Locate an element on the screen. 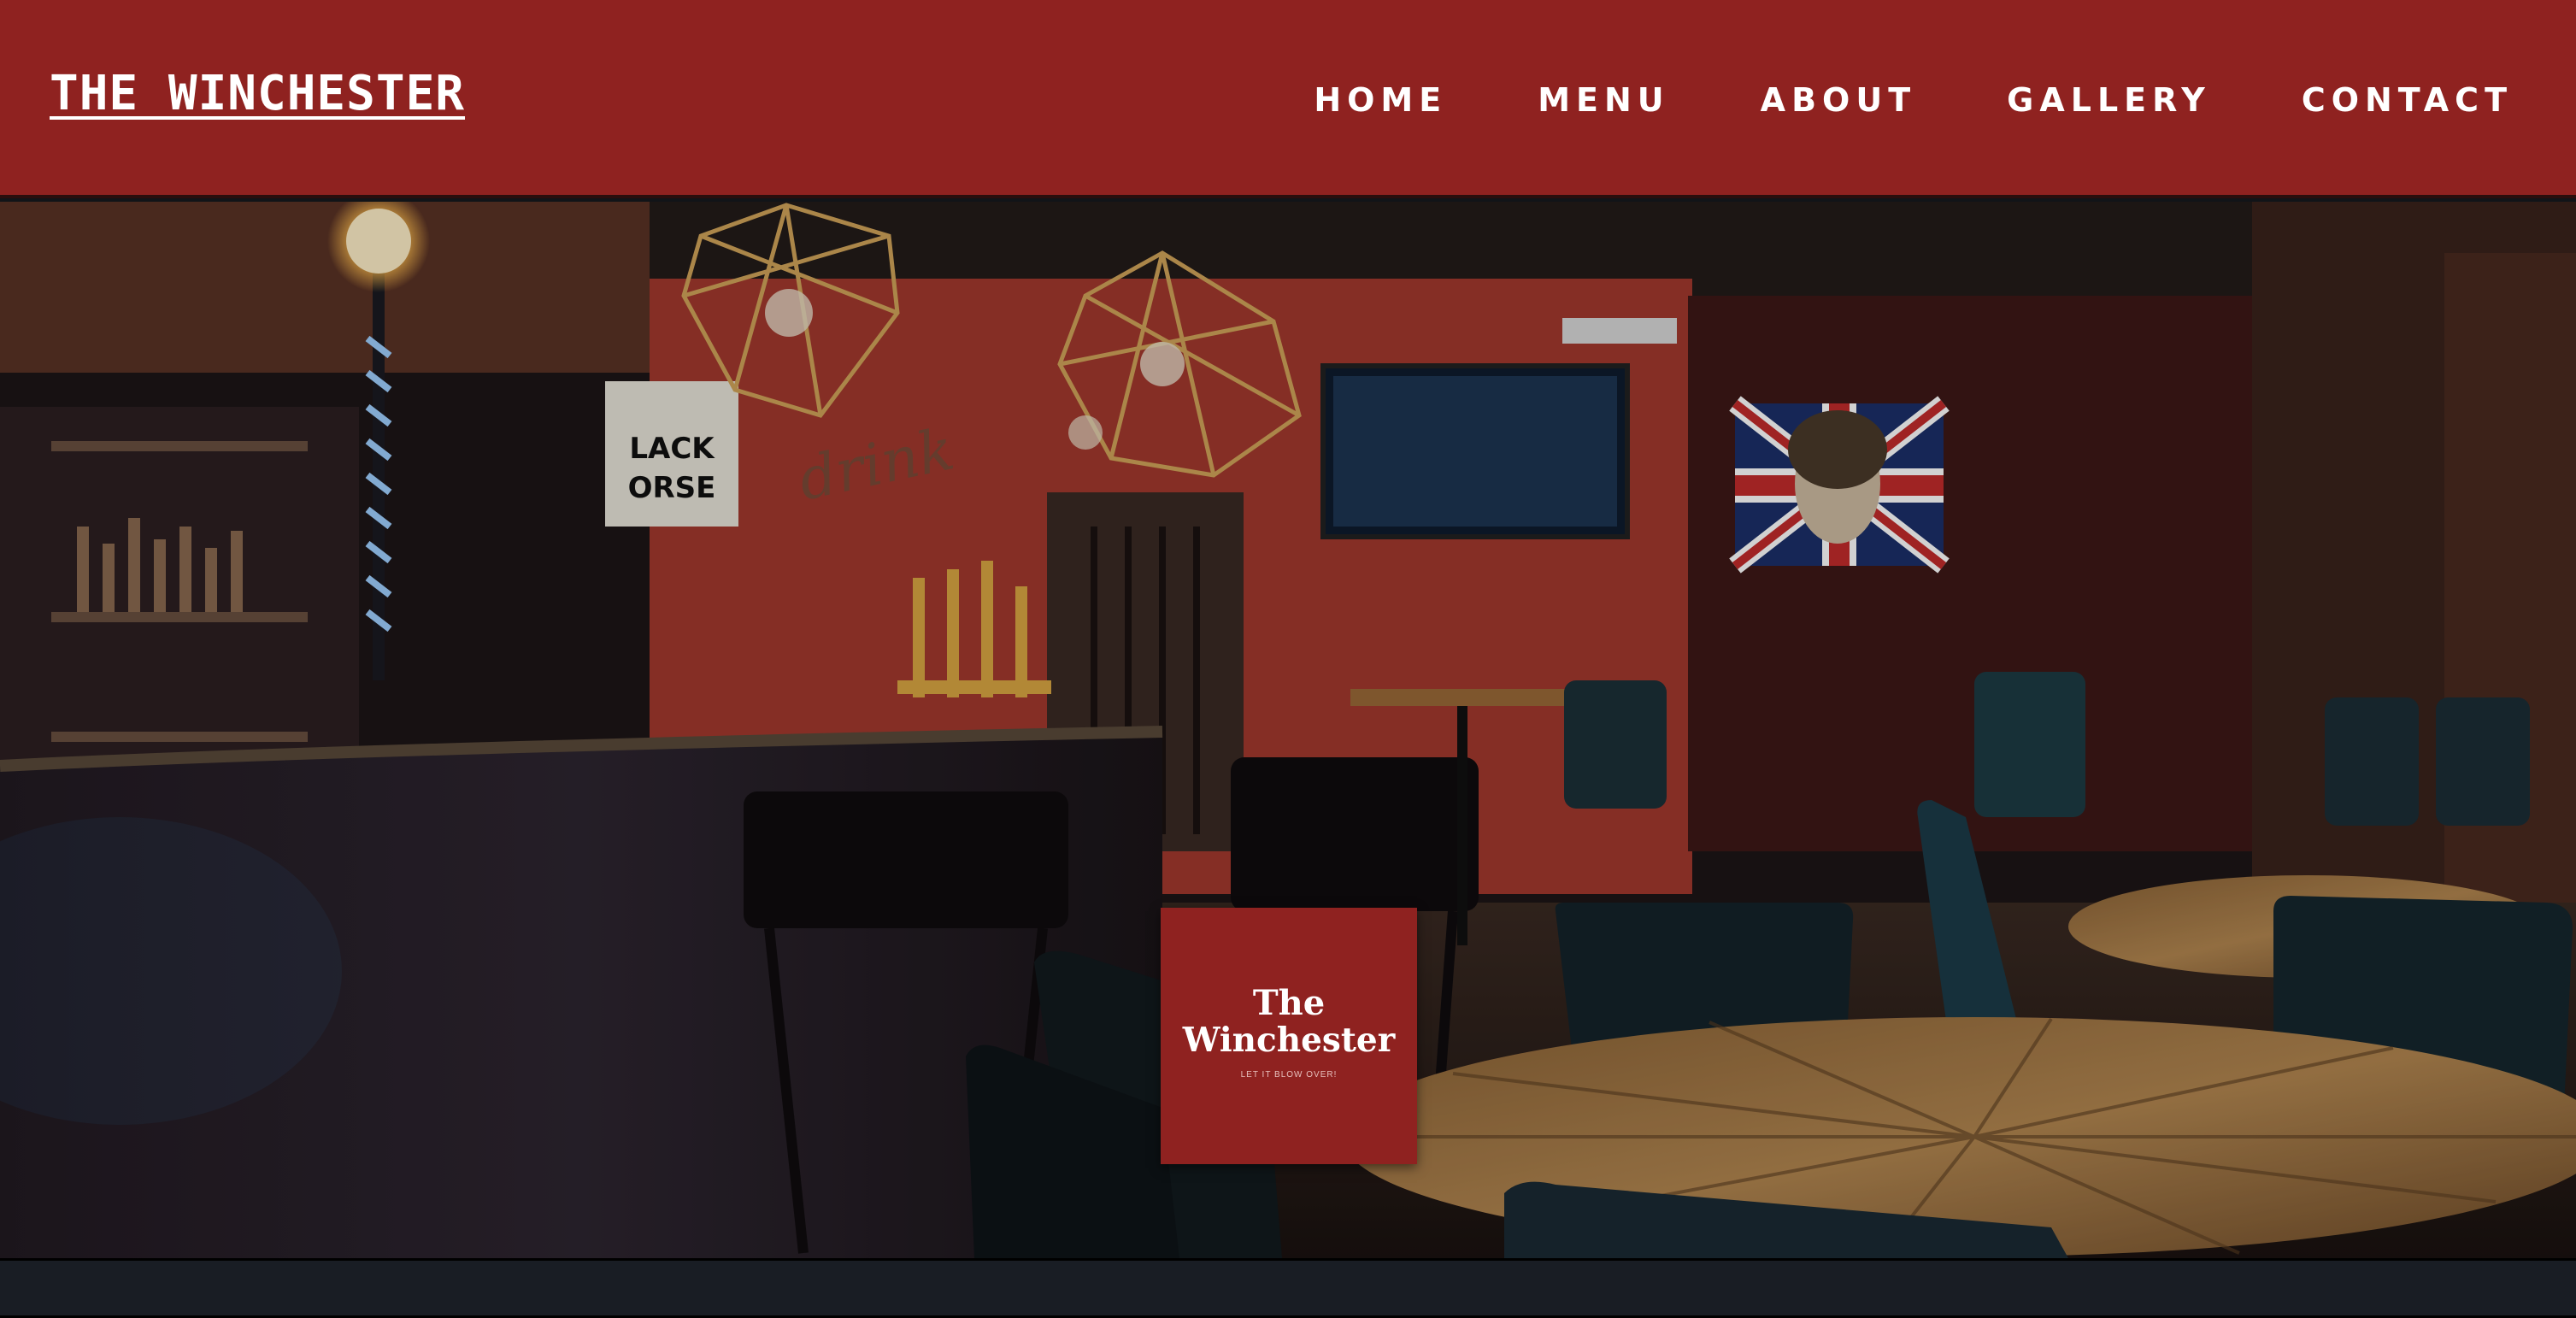 The image size is (2576, 1318). footer-strip is located at coordinates (1288, 1288).